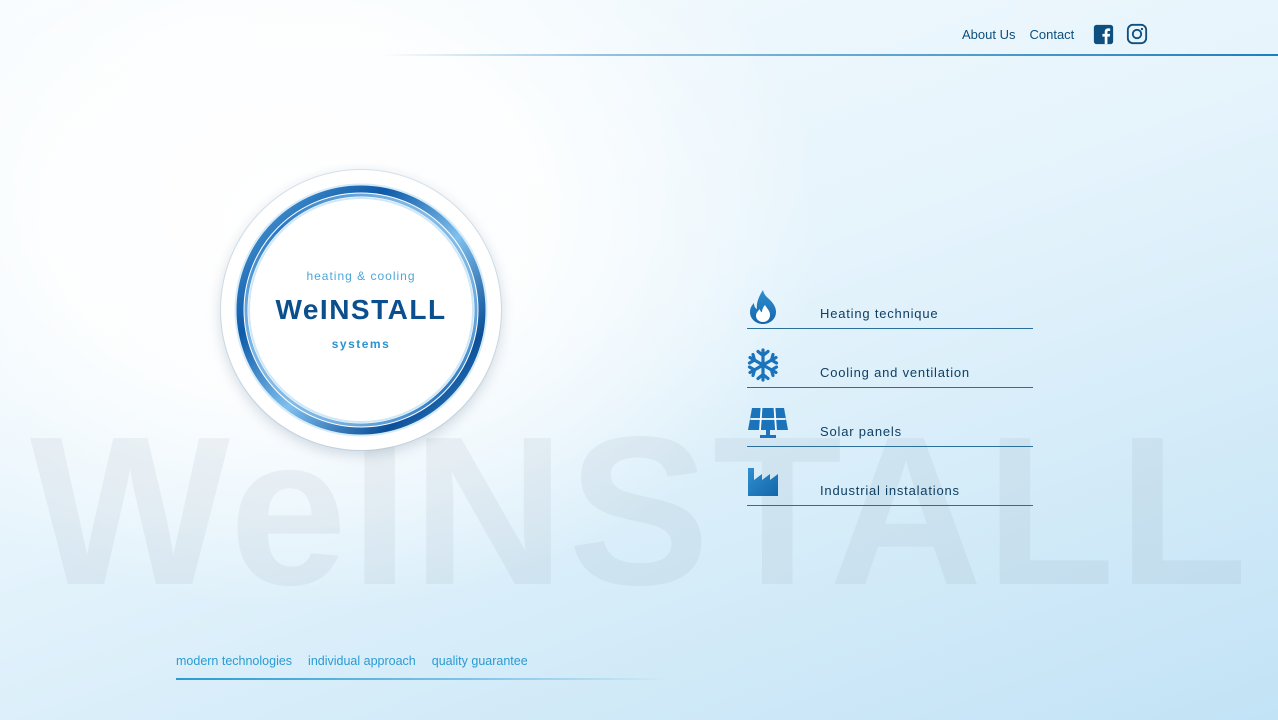 This screenshot has height=720, width=1278. I want to click on flame-icon, so click(768, 307).